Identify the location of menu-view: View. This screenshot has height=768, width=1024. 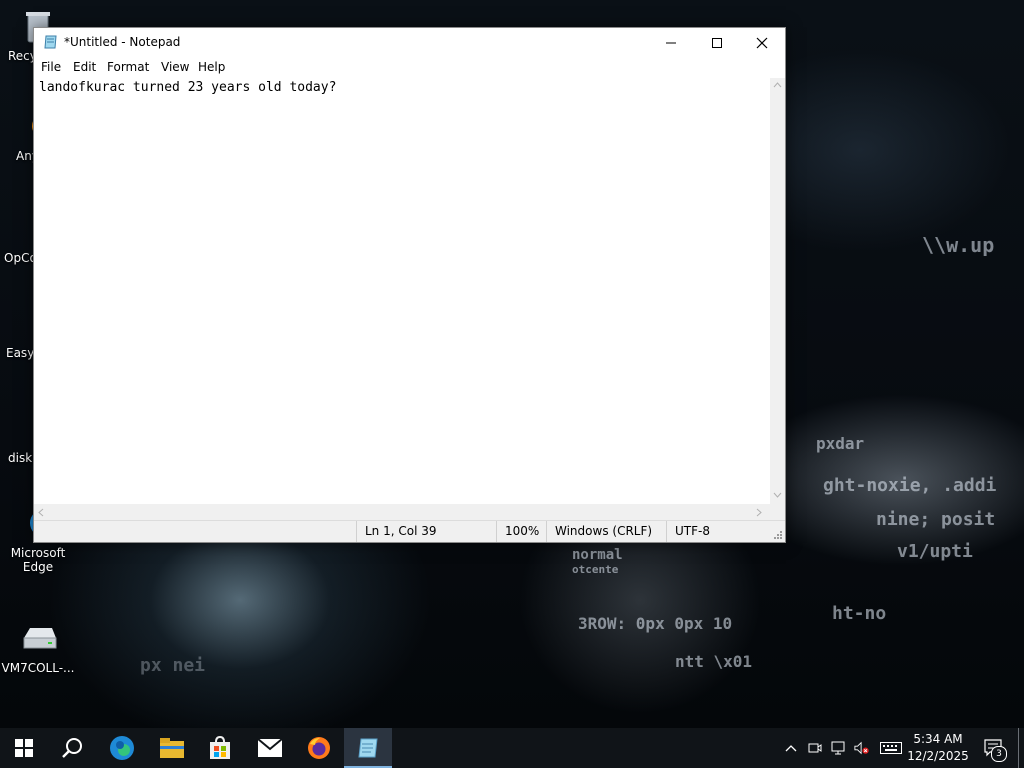
(175, 67).